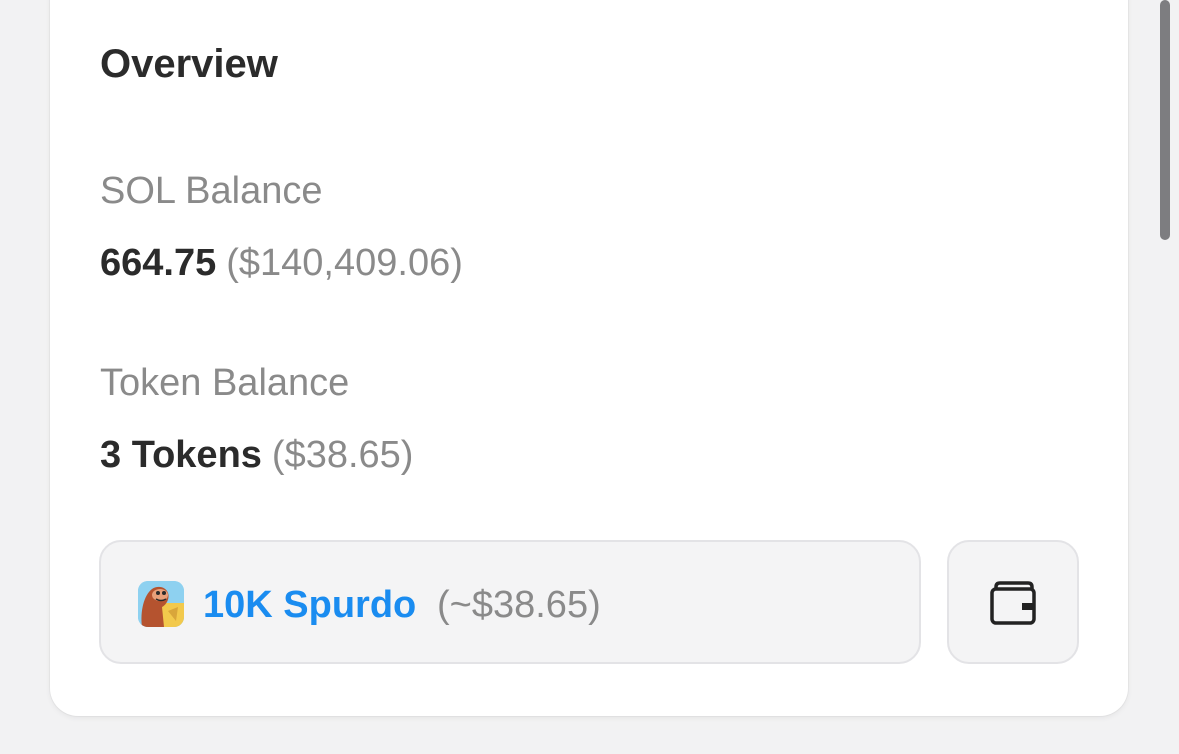 This screenshot has height=754, width=1179. What do you see at coordinates (344, 263) in the screenshot?
I see `sol-usd-value: ($140,409.06)` at bounding box center [344, 263].